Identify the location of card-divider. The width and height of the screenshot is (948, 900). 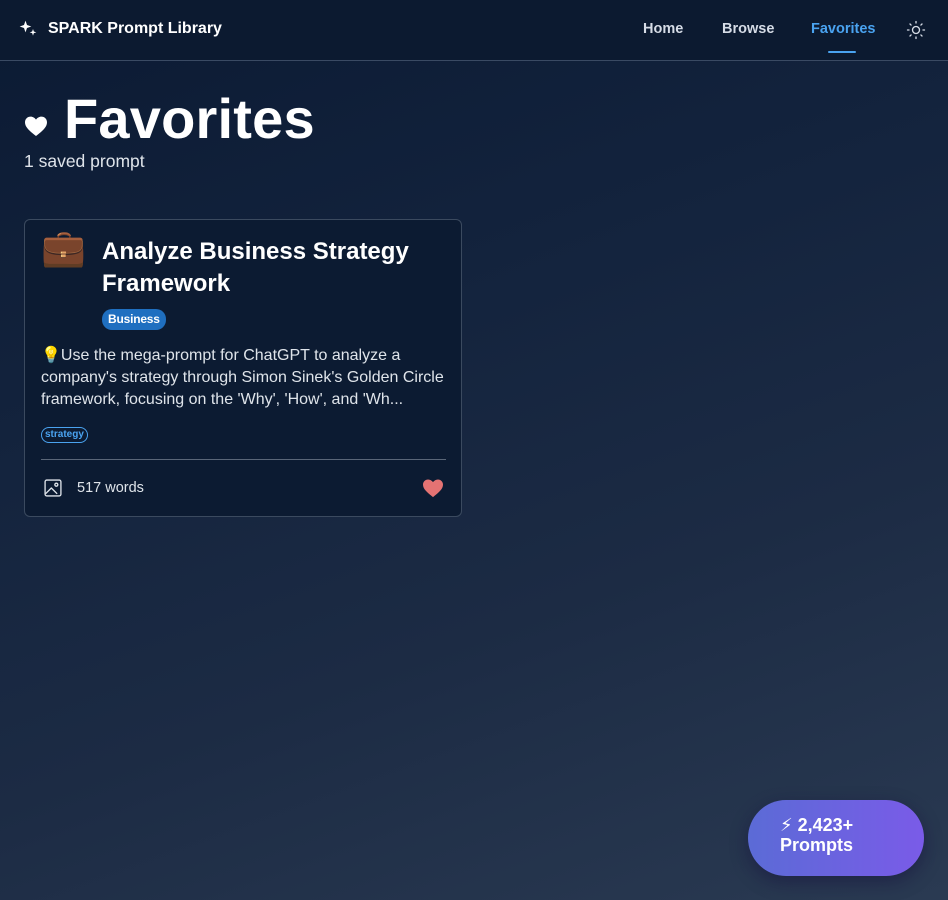
(243, 459).